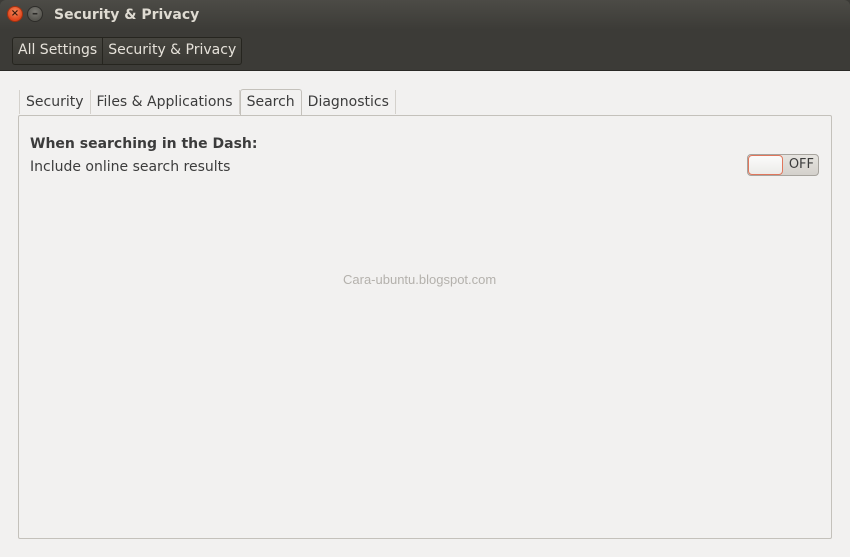 This screenshot has width=850, height=557. Describe the element at coordinates (127, 15) in the screenshot. I see `window-title: Security & Privacy` at that location.